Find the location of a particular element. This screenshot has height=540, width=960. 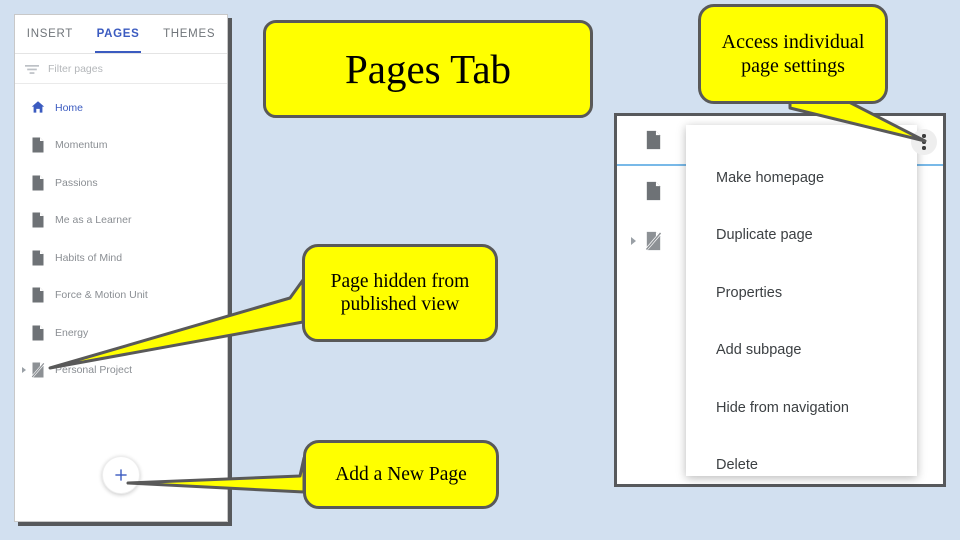

callout-page-hidden: Page hidden from published view is located at coordinates (400, 293).